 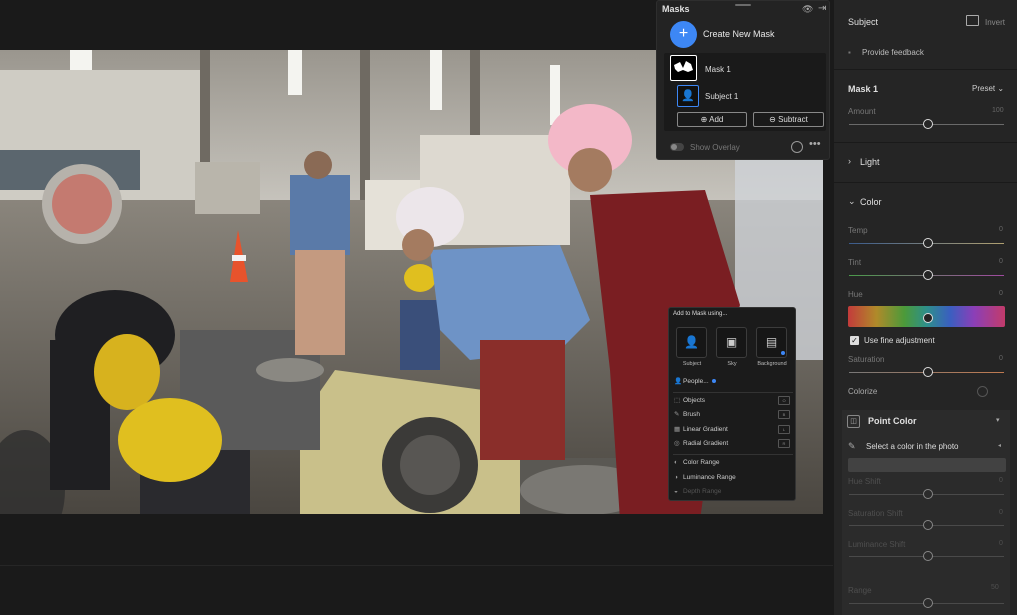 What do you see at coordinates (999, 445) in the screenshot?
I see `caret-left-icon: ◂` at bounding box center [999, 445].